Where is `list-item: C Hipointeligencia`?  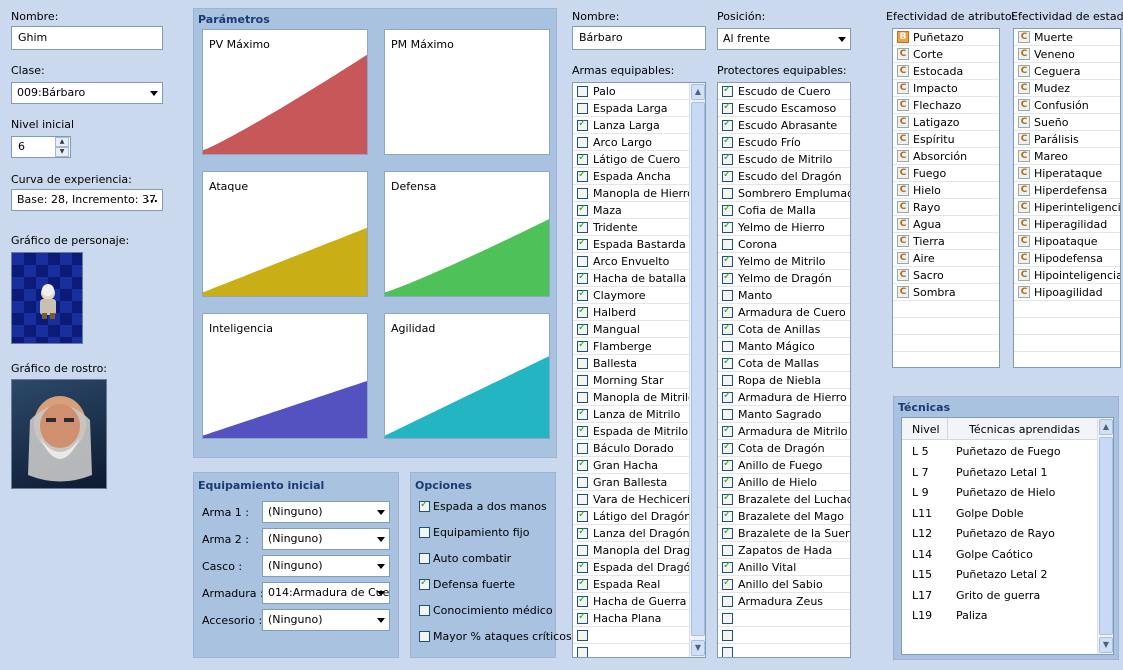 list-item: C Hipointeligencia is located at coordinates (1067, 275).